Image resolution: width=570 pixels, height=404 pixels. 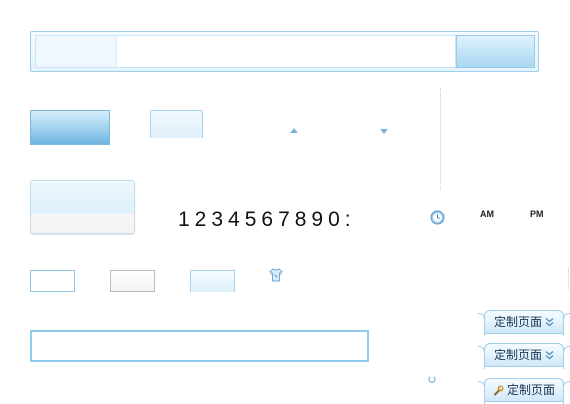 What do you see at coordinates (437, 217) in the screenshot?
I see `clock-icon` at bounding box center [437, 217].